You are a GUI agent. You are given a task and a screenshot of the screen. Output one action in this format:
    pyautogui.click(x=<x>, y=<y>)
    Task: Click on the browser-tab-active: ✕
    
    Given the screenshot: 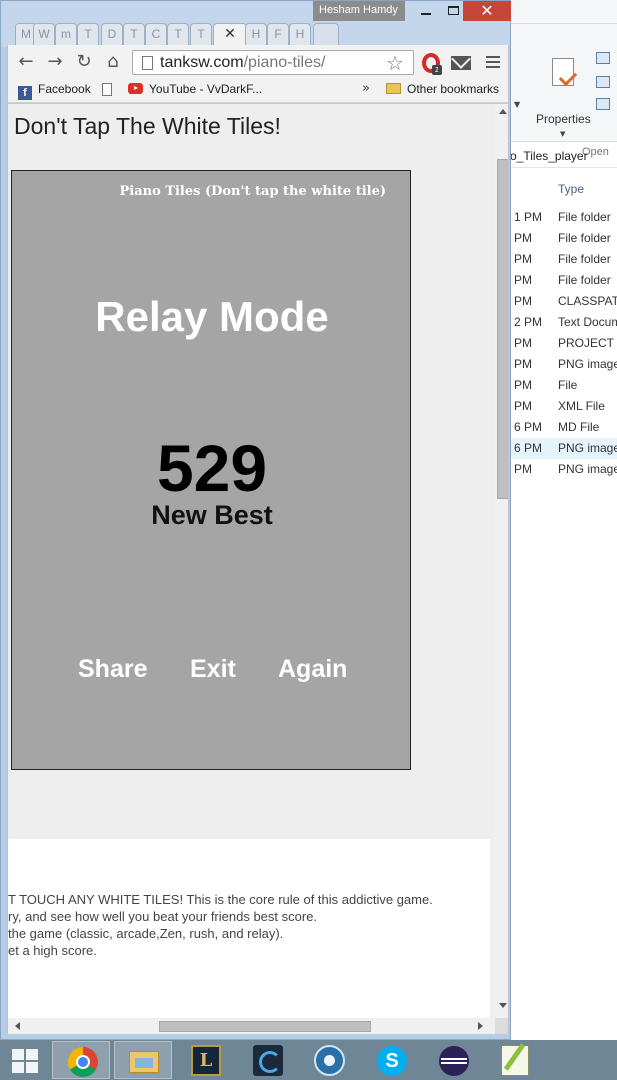 What is the action you would take?
    pyautogui.click(x=230, y=34)
    